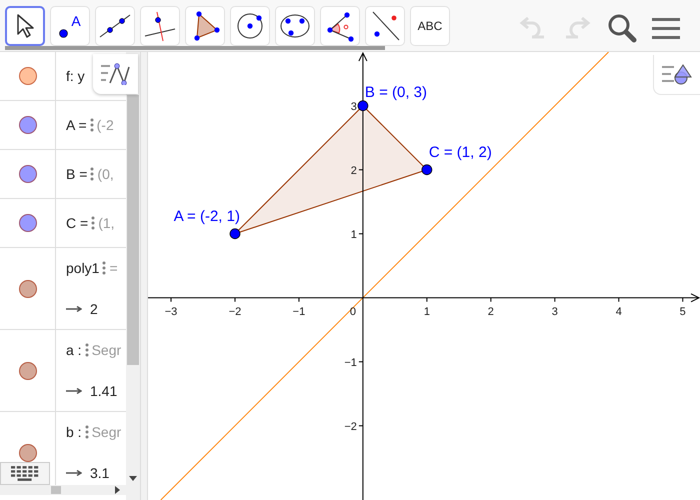 This screenshot has width=700, height=500. Describe the element at coordinates (622, 28) in the screenshot. I see `search-icon` at that location.